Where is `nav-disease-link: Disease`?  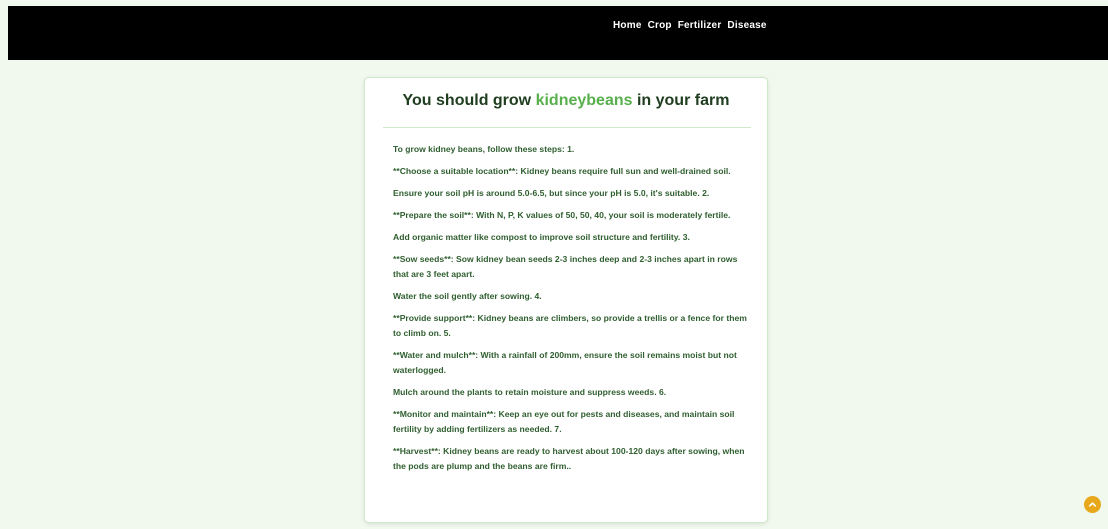 nav-disease-link: Disease is located at coordinates (746, 25).